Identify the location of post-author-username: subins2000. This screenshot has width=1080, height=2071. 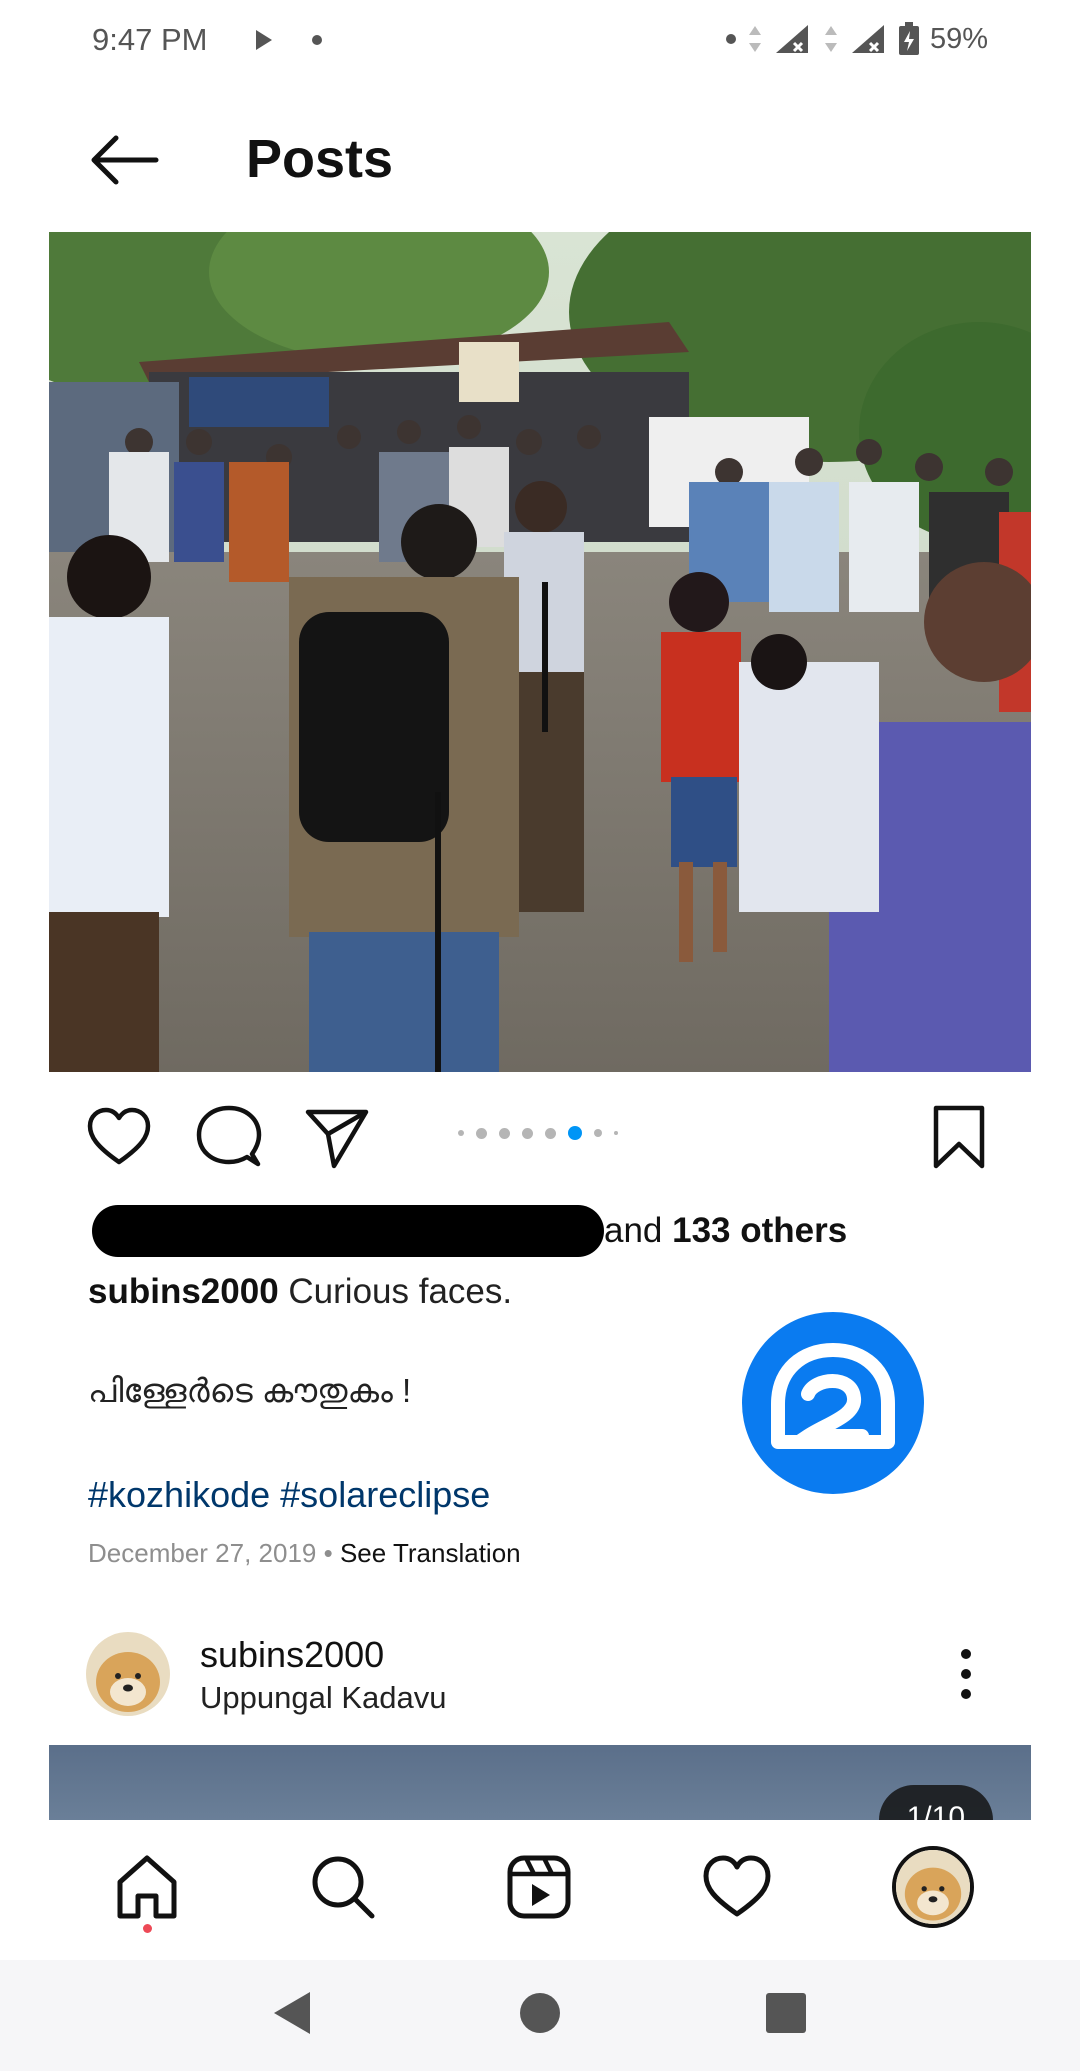
(292, 1655).